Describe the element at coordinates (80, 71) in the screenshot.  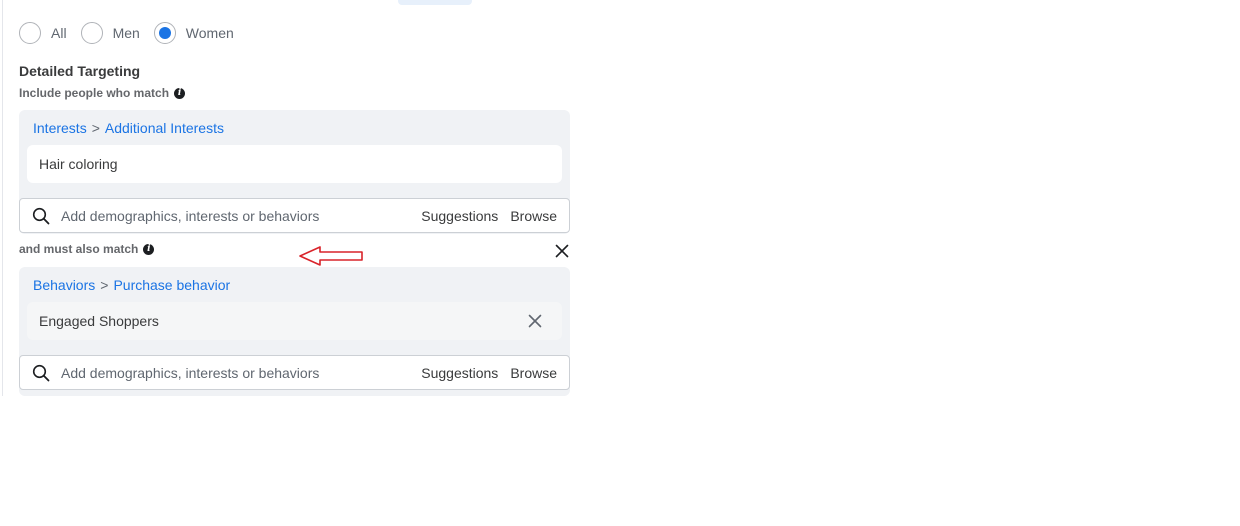
I see `detailed-targeting-title: Detailed Targeting` at that location.